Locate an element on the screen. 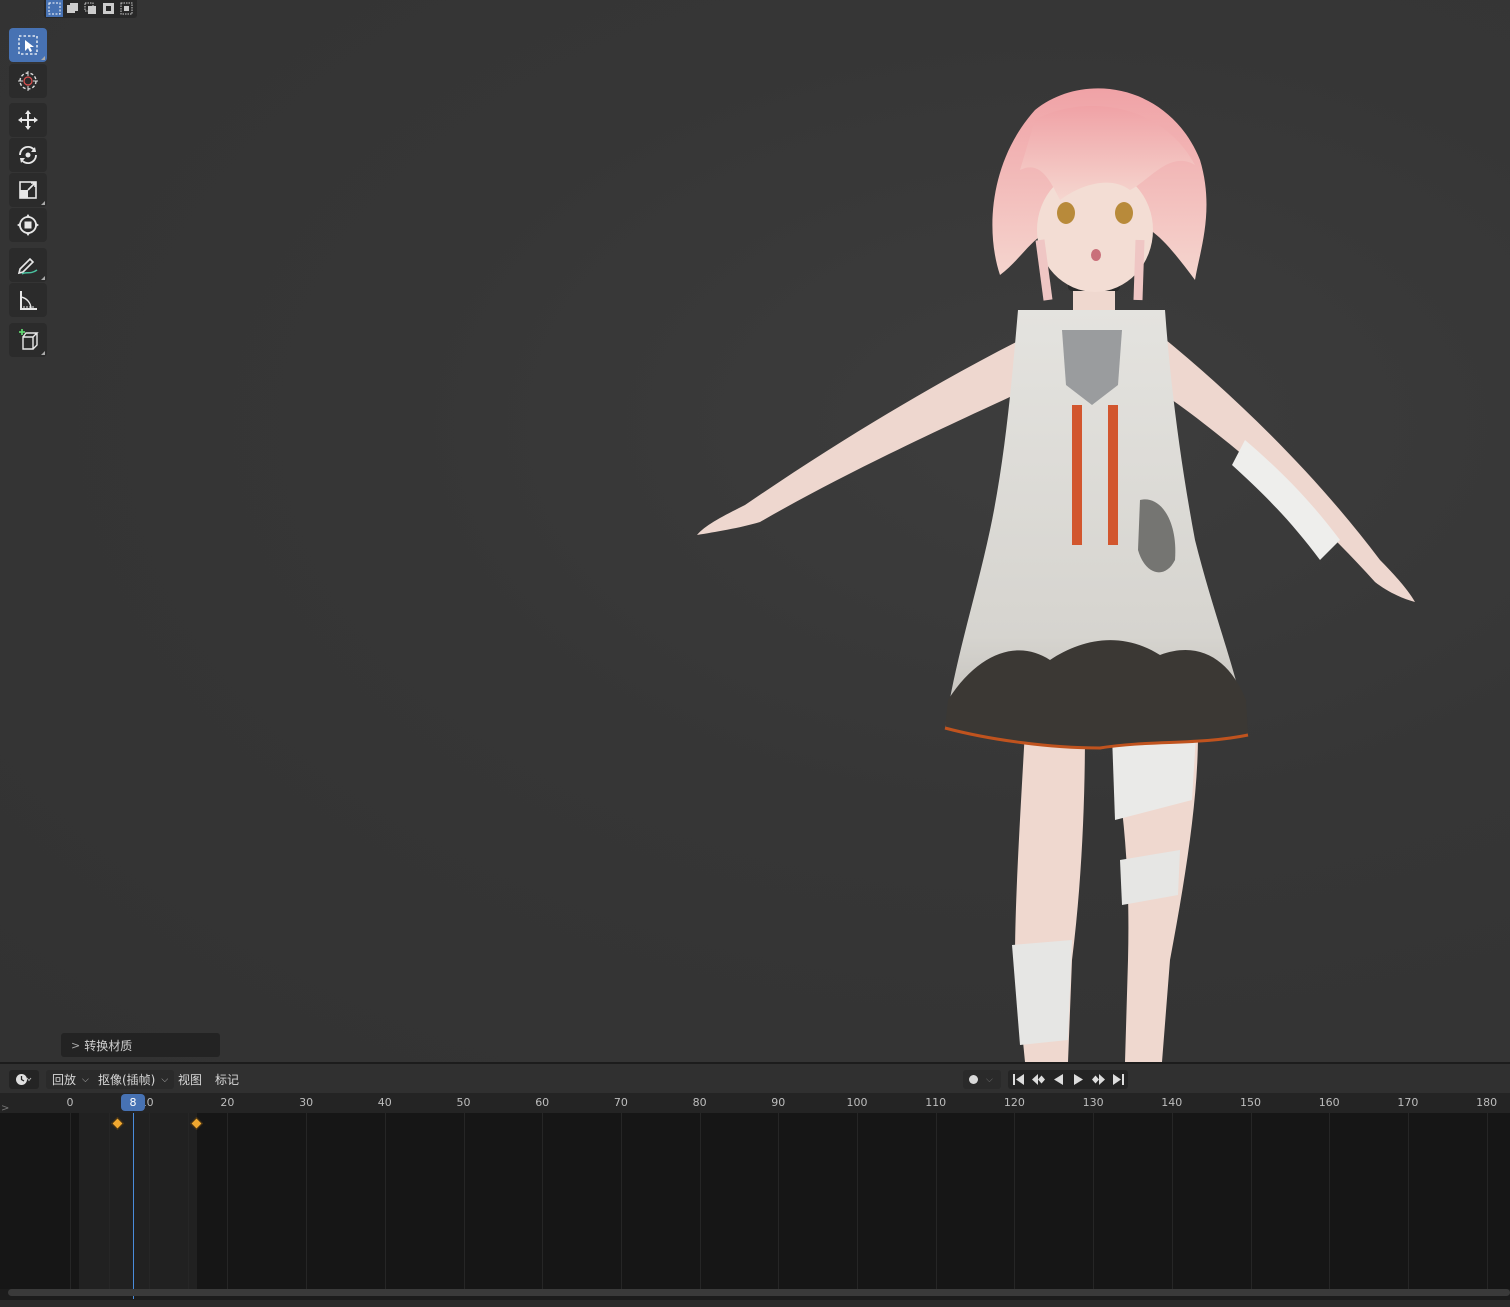 The image size is (1510, 1307). select-invert-icon is located at coordinates (108, 8).